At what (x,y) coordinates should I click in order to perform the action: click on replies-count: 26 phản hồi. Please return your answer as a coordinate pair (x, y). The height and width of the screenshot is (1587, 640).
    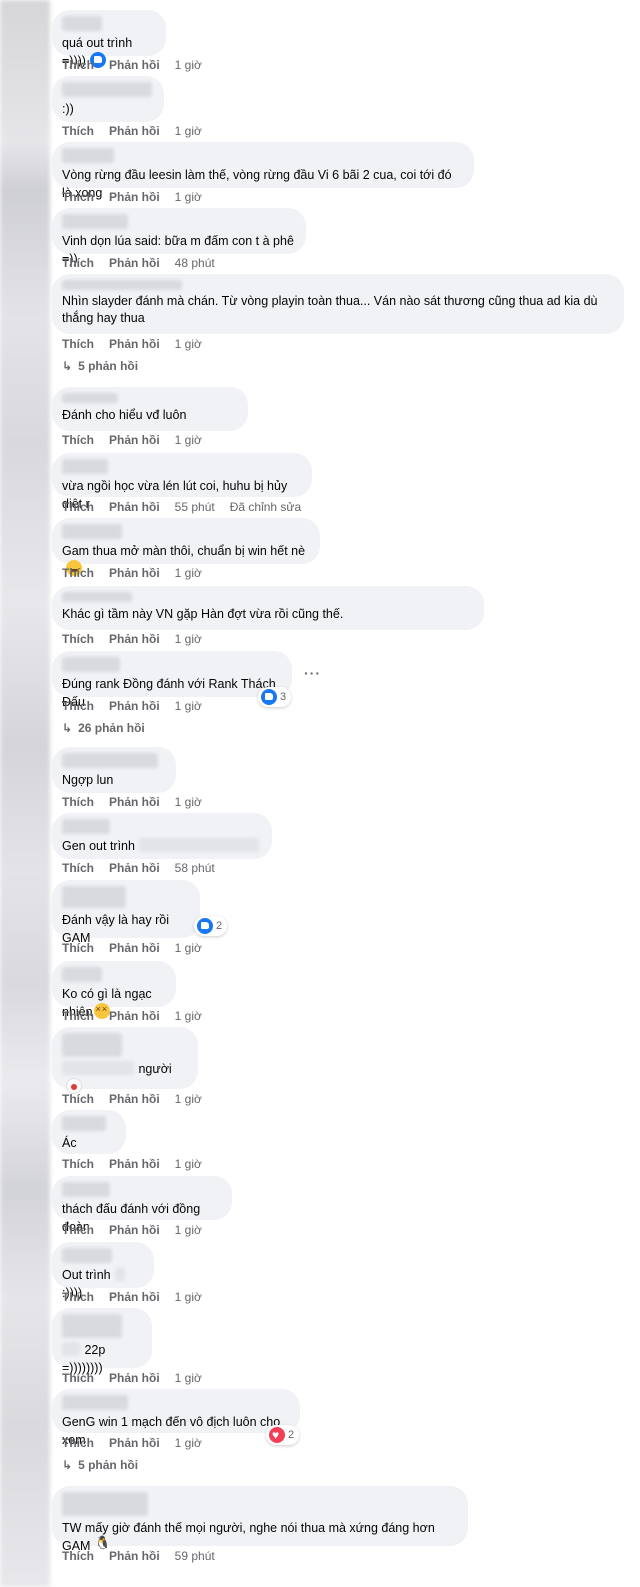
    Looking at the image, I should click on (111, 728).